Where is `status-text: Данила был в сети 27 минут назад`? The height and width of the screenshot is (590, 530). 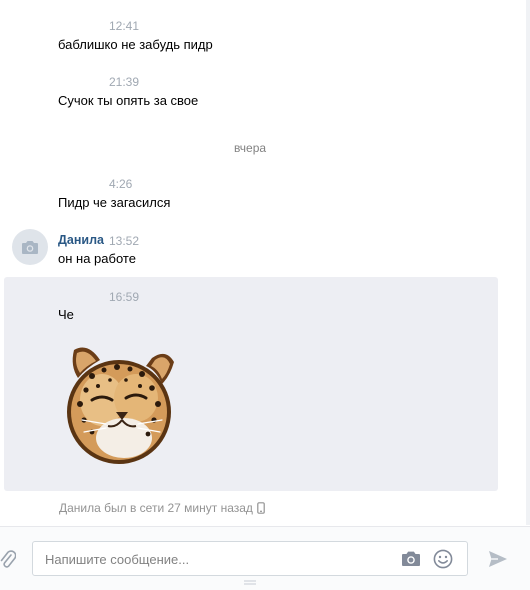 status-text: Данила был в сети 27 минут назад is located at coordinates (156, 508).